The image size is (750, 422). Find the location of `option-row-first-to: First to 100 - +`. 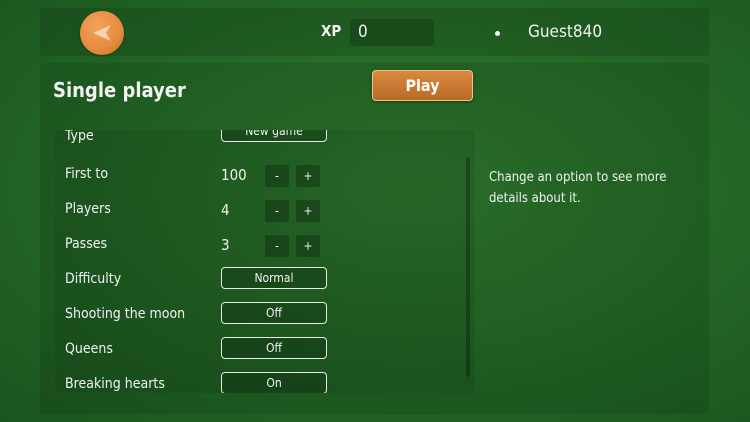

option-row-first-to: First to 100 - + is located at coordinates (260, 175).